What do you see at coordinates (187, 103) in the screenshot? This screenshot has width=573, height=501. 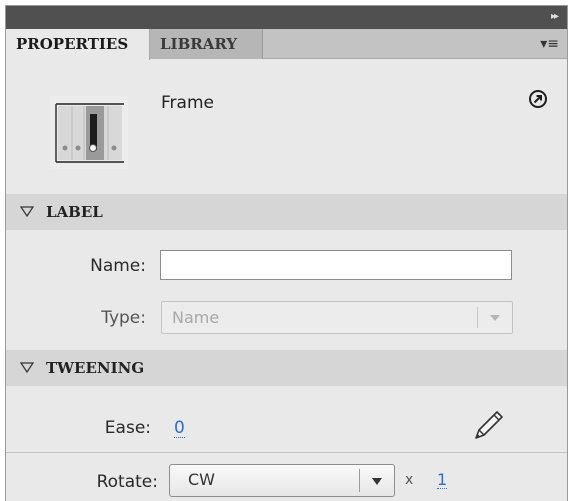 I see `object-type-label: Frame` at bounding box center [187, 103].